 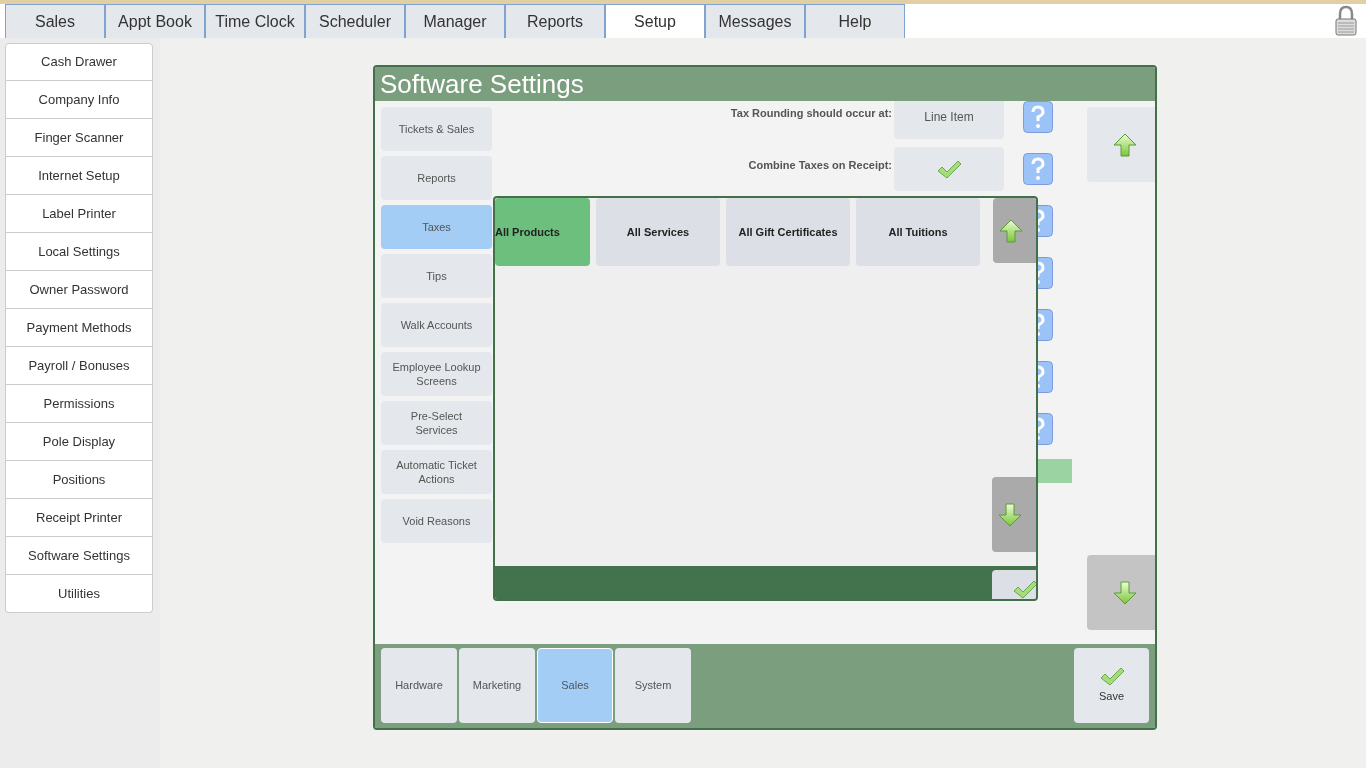 I want to click on category-tab: All Tuitions, so click(x=918, y=232).